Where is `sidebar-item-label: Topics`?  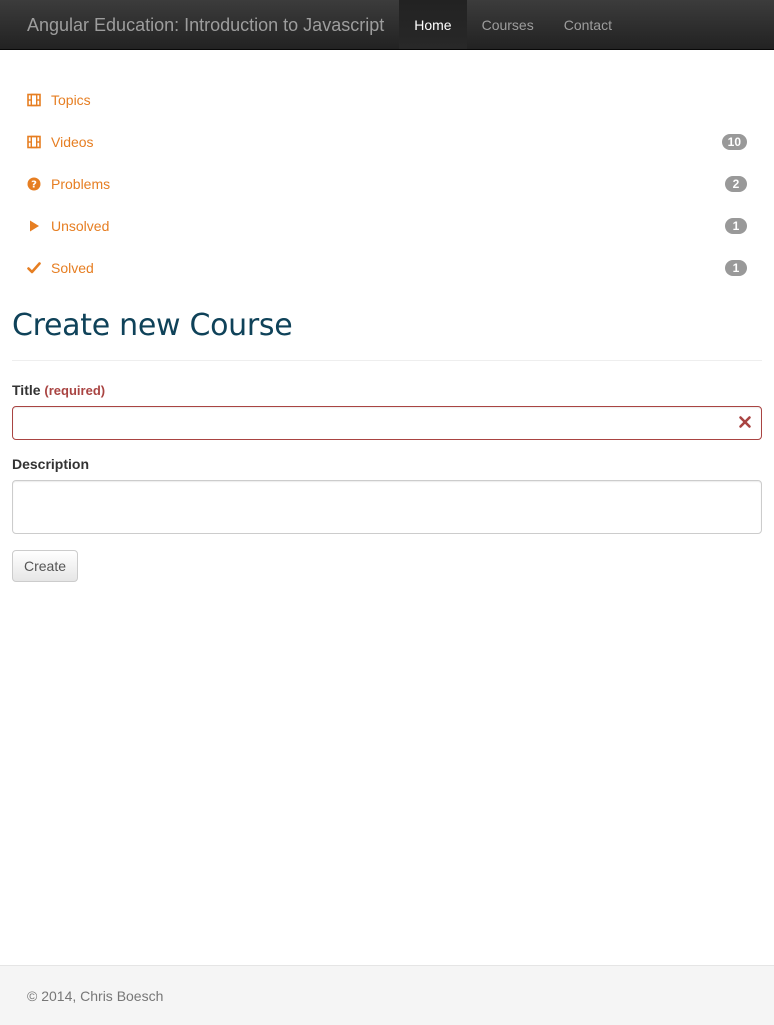 sidebar-item-label: Topics is located at coordinates (71, 100).